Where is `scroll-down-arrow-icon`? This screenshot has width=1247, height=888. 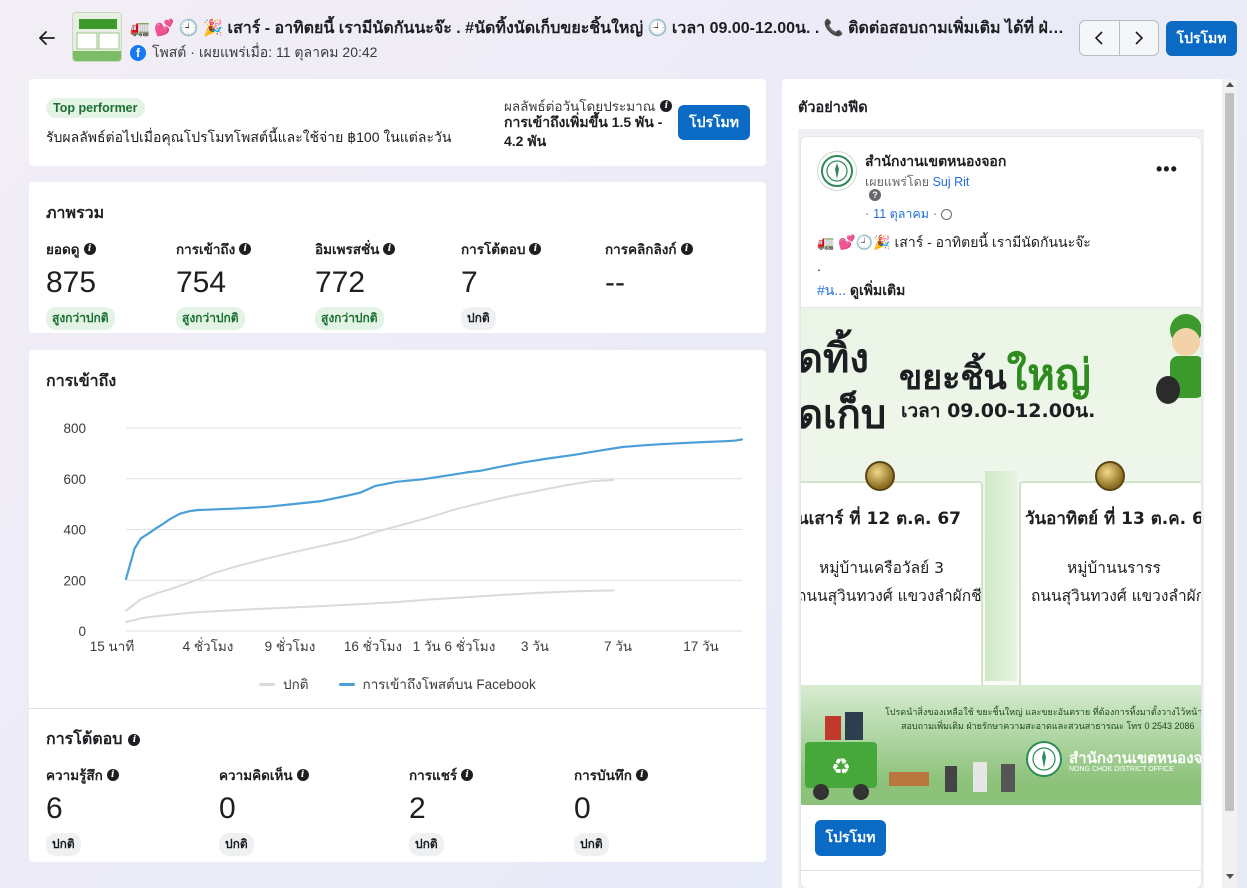 scroll-down-arrow-icon is located at coordinates (1230, 876).